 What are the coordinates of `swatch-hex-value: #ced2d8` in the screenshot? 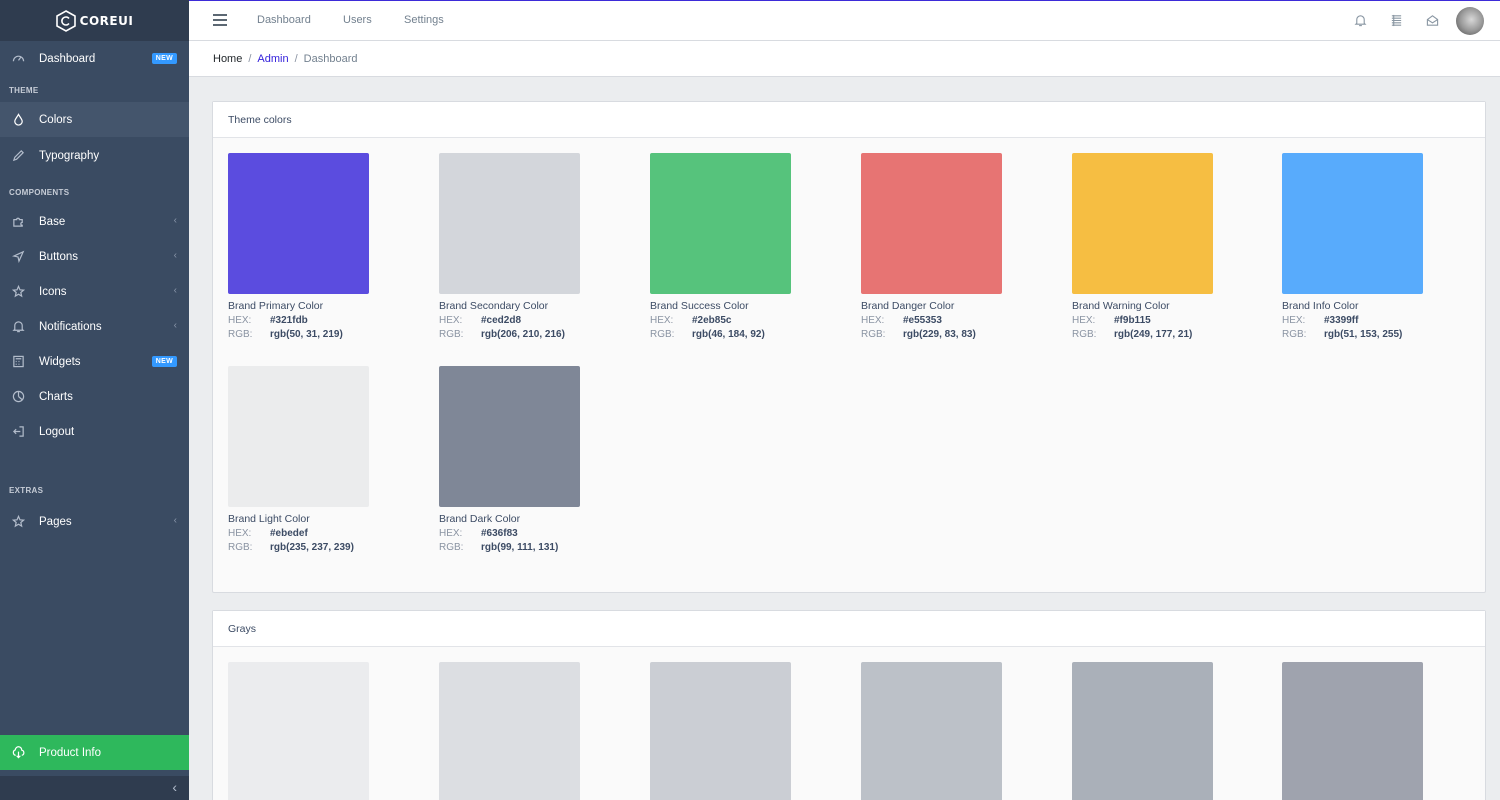 It's located at (501, 320).